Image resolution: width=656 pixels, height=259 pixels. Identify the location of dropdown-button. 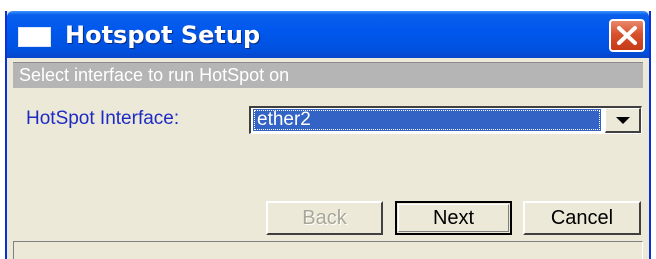
(623, 120).